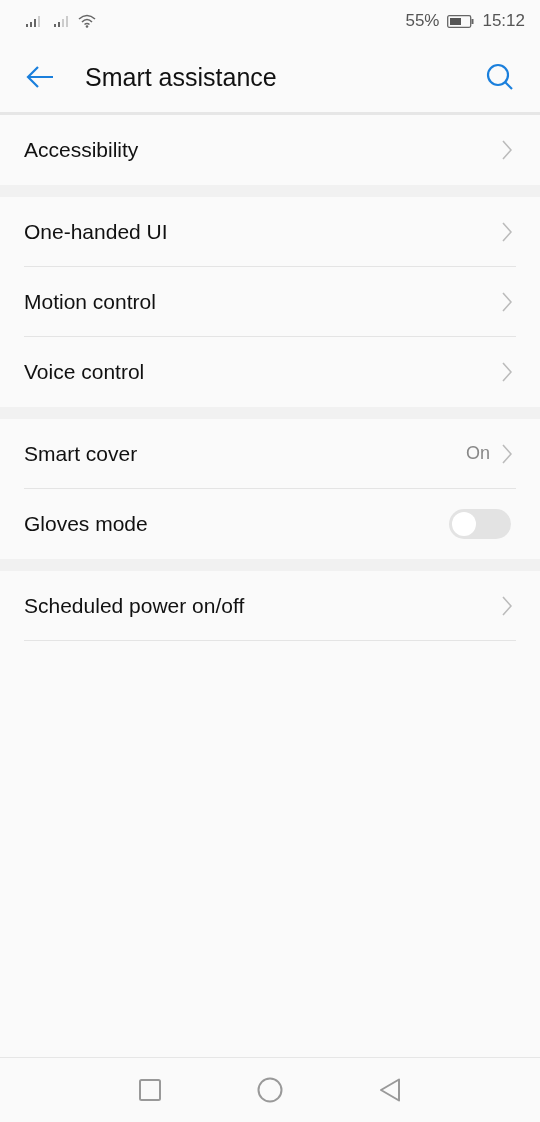  Describe the element at coordinates (270, 606) in the screenshot. I see `settings-row: Scheduled power on/off` at that location.